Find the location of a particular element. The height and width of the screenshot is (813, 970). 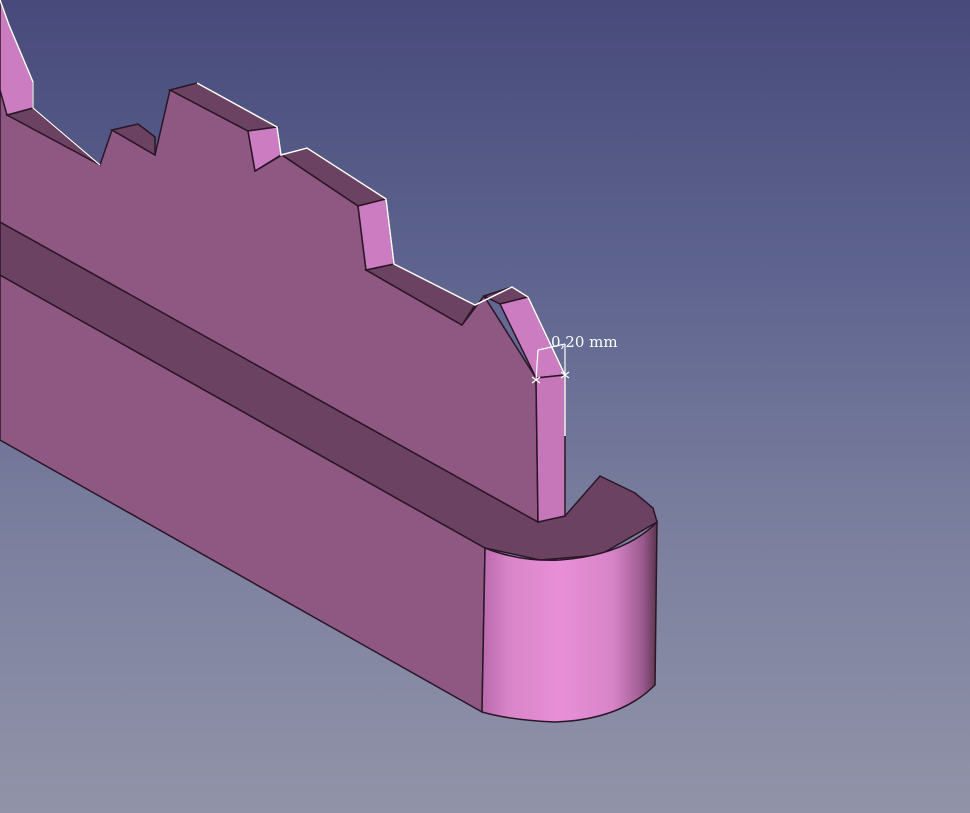

dimension-label: 0,20 mm is located at coordinates (584, 342).